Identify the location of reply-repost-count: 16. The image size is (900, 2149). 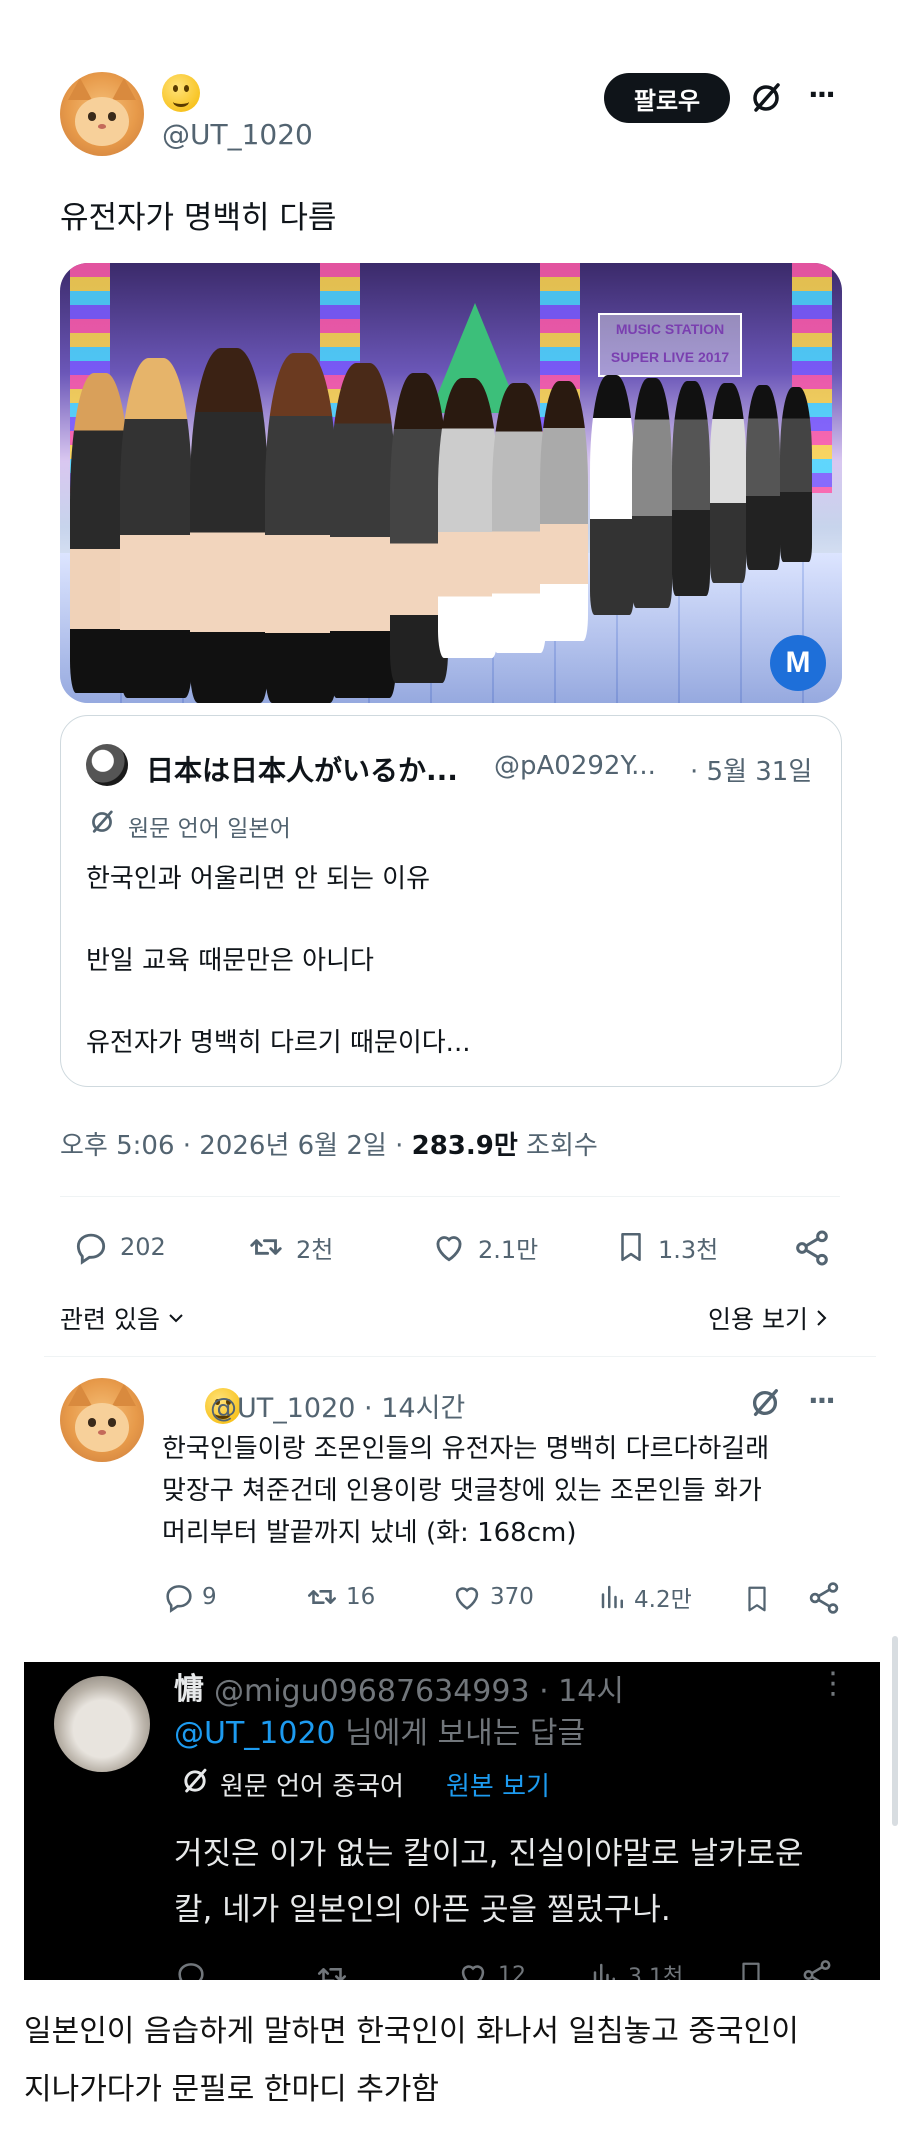
(361, 1597).